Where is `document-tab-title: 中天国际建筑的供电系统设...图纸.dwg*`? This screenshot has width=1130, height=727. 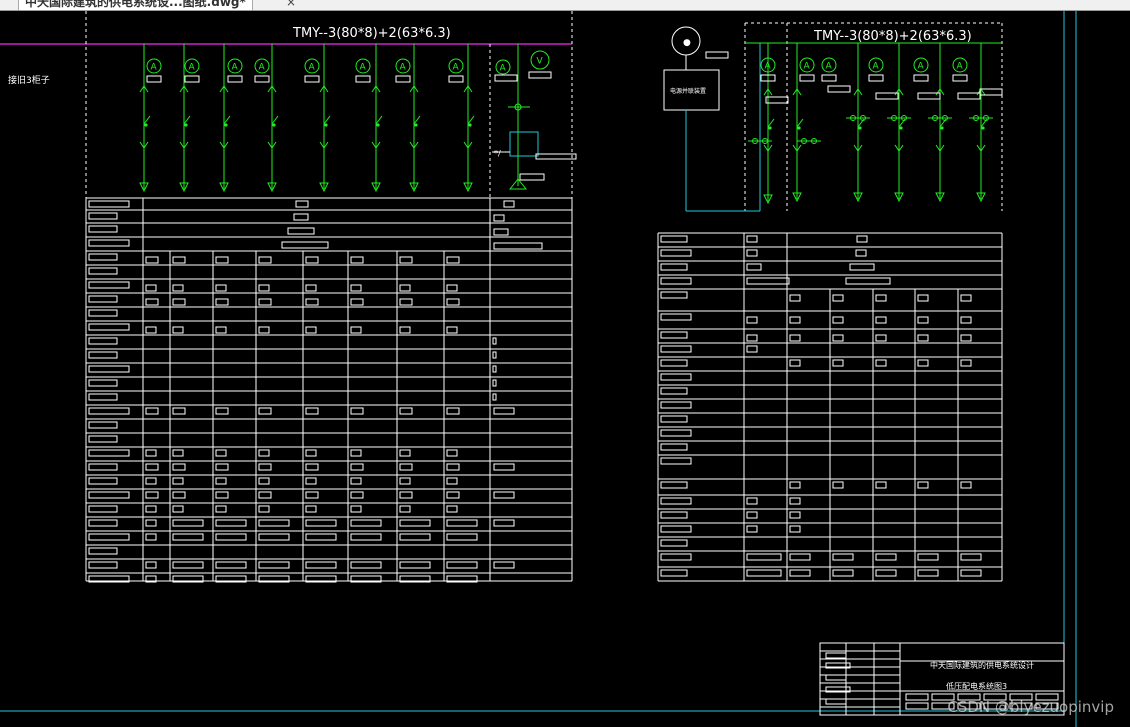
document-tab-title: 中天国际建筑的供电系统设...图纸.dwg* is located at coordinates (135, 4).